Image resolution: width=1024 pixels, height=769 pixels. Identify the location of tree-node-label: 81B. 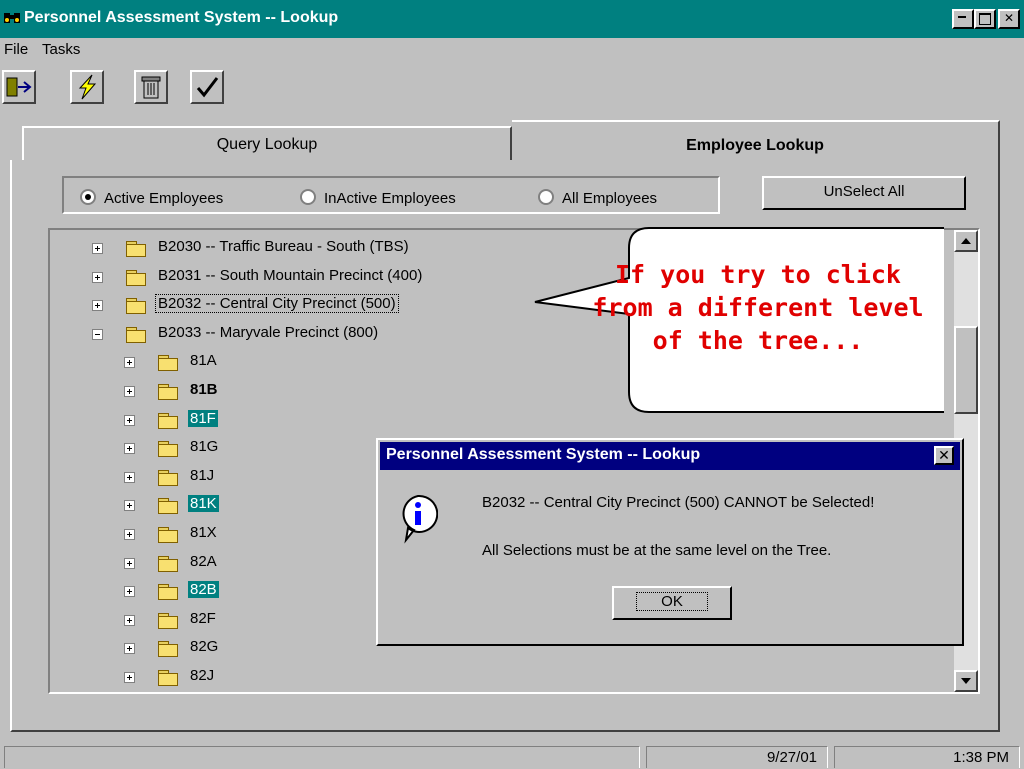
(204, 389).